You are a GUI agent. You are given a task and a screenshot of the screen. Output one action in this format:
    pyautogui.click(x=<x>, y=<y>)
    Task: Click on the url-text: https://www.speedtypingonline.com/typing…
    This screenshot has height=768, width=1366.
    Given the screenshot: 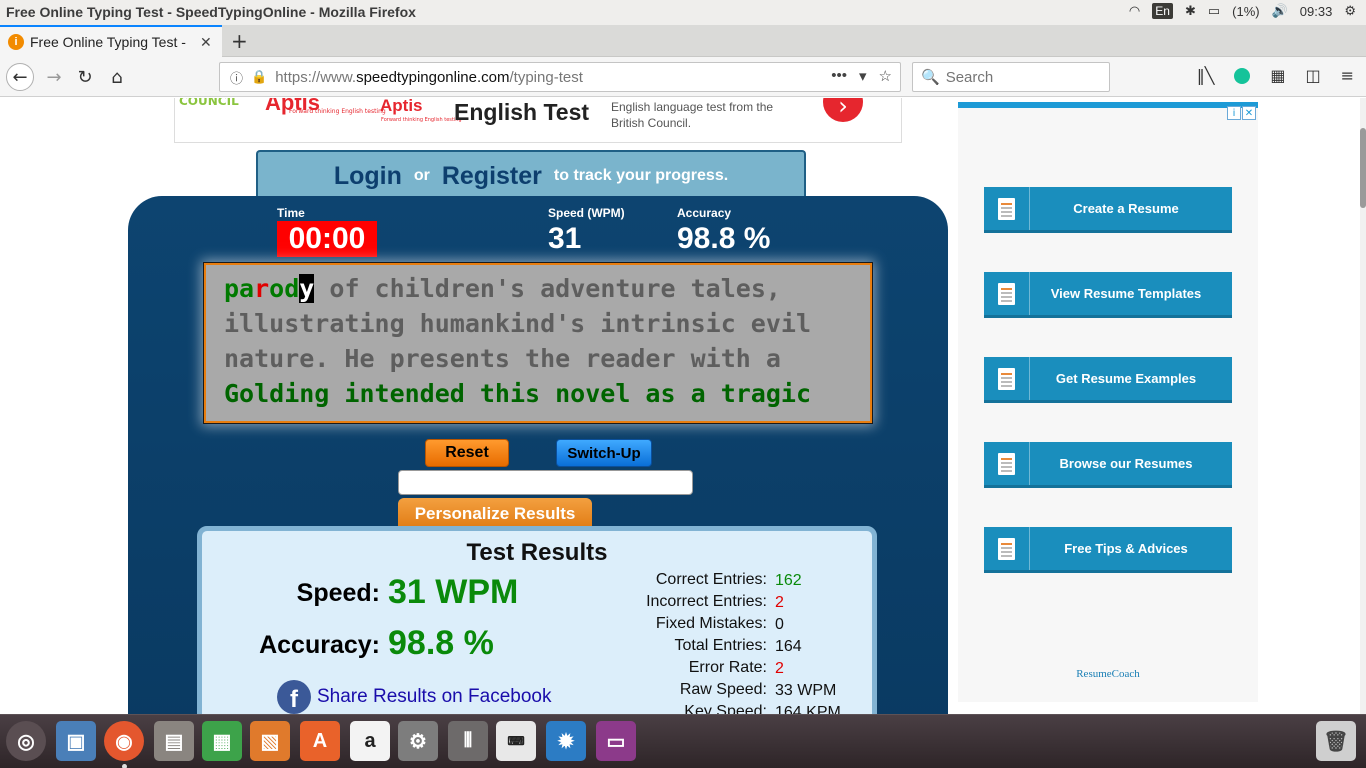 What is the action you would take?
    pyautogui.click(x=429, y=77)
    